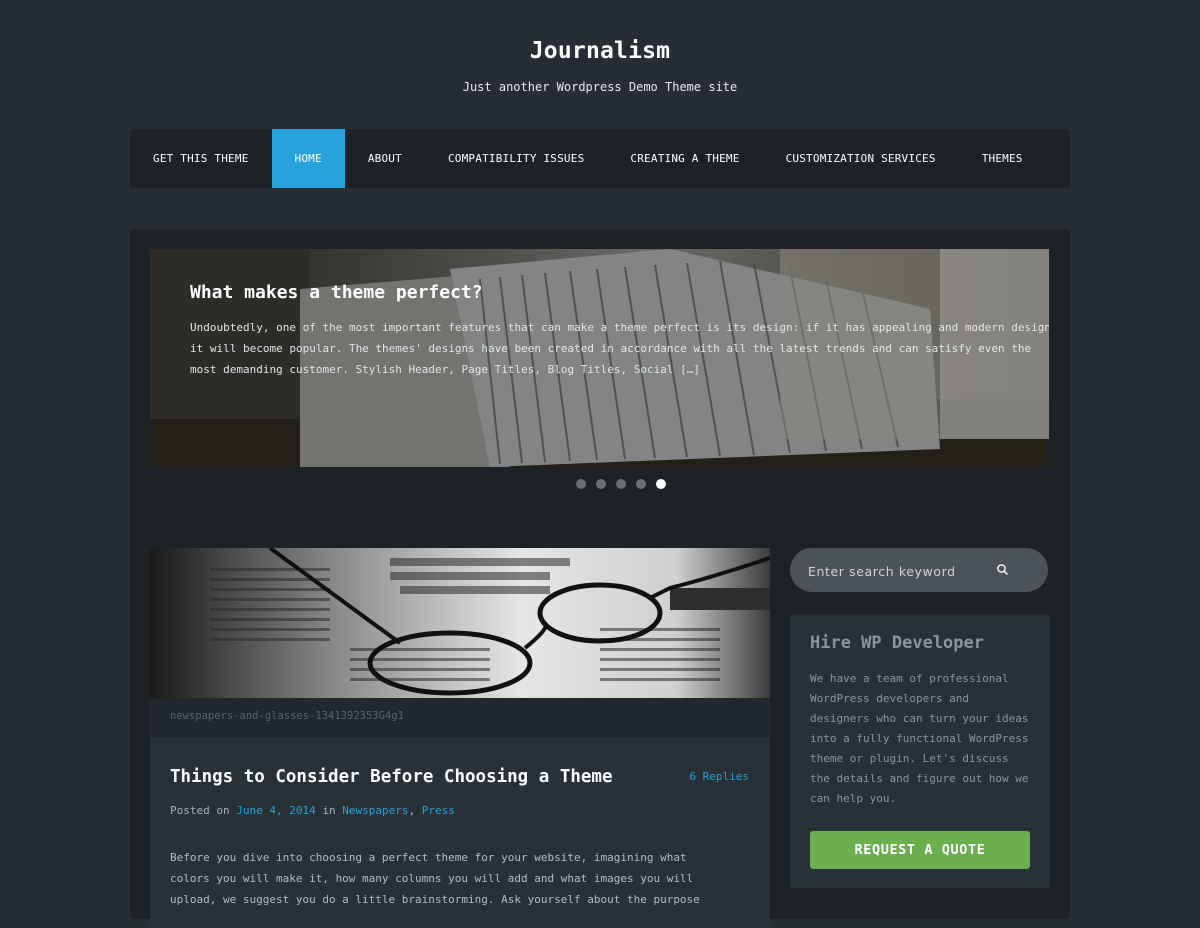  I want to click on search-icon, so click(1003, 570).